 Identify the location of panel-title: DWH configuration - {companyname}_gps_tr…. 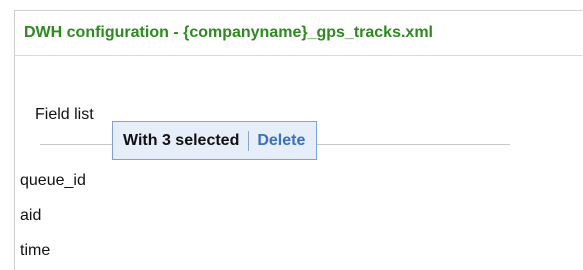
(228, 32).